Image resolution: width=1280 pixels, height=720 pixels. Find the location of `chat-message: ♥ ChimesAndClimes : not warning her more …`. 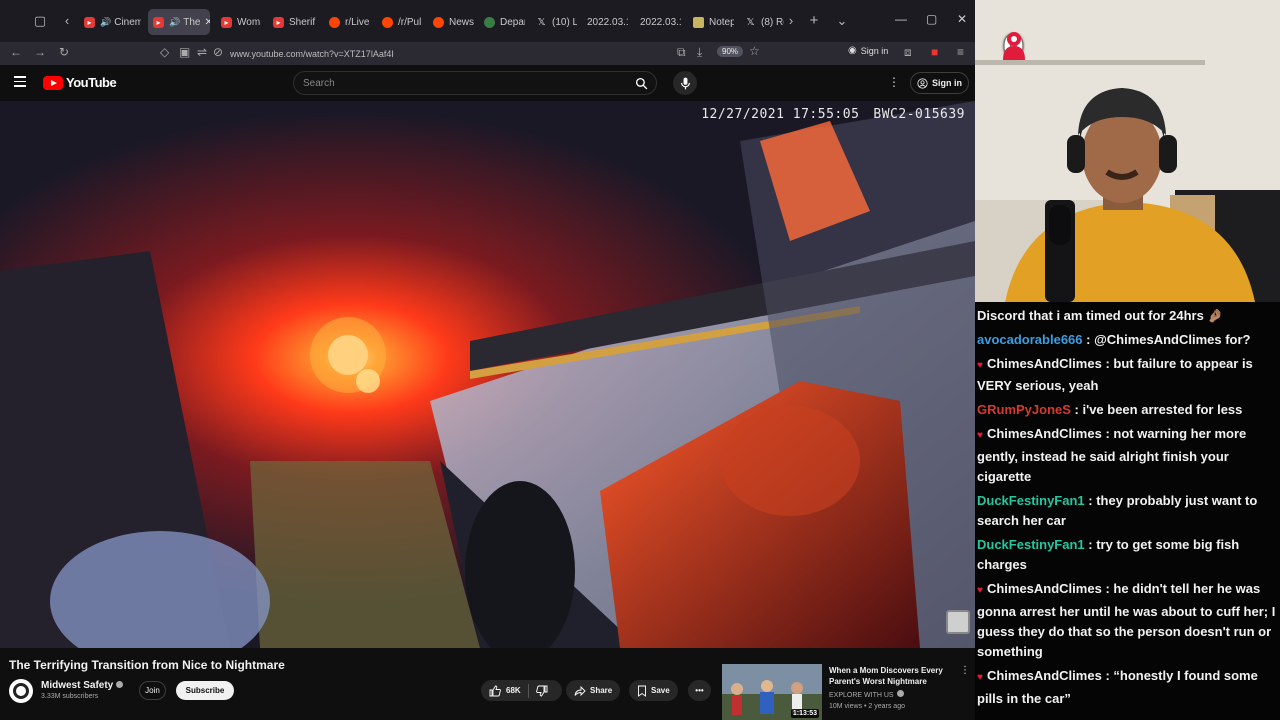

chat-message: ♥ ChimesAndClimes : not warning her more … is located at coordinates (1127, 455).